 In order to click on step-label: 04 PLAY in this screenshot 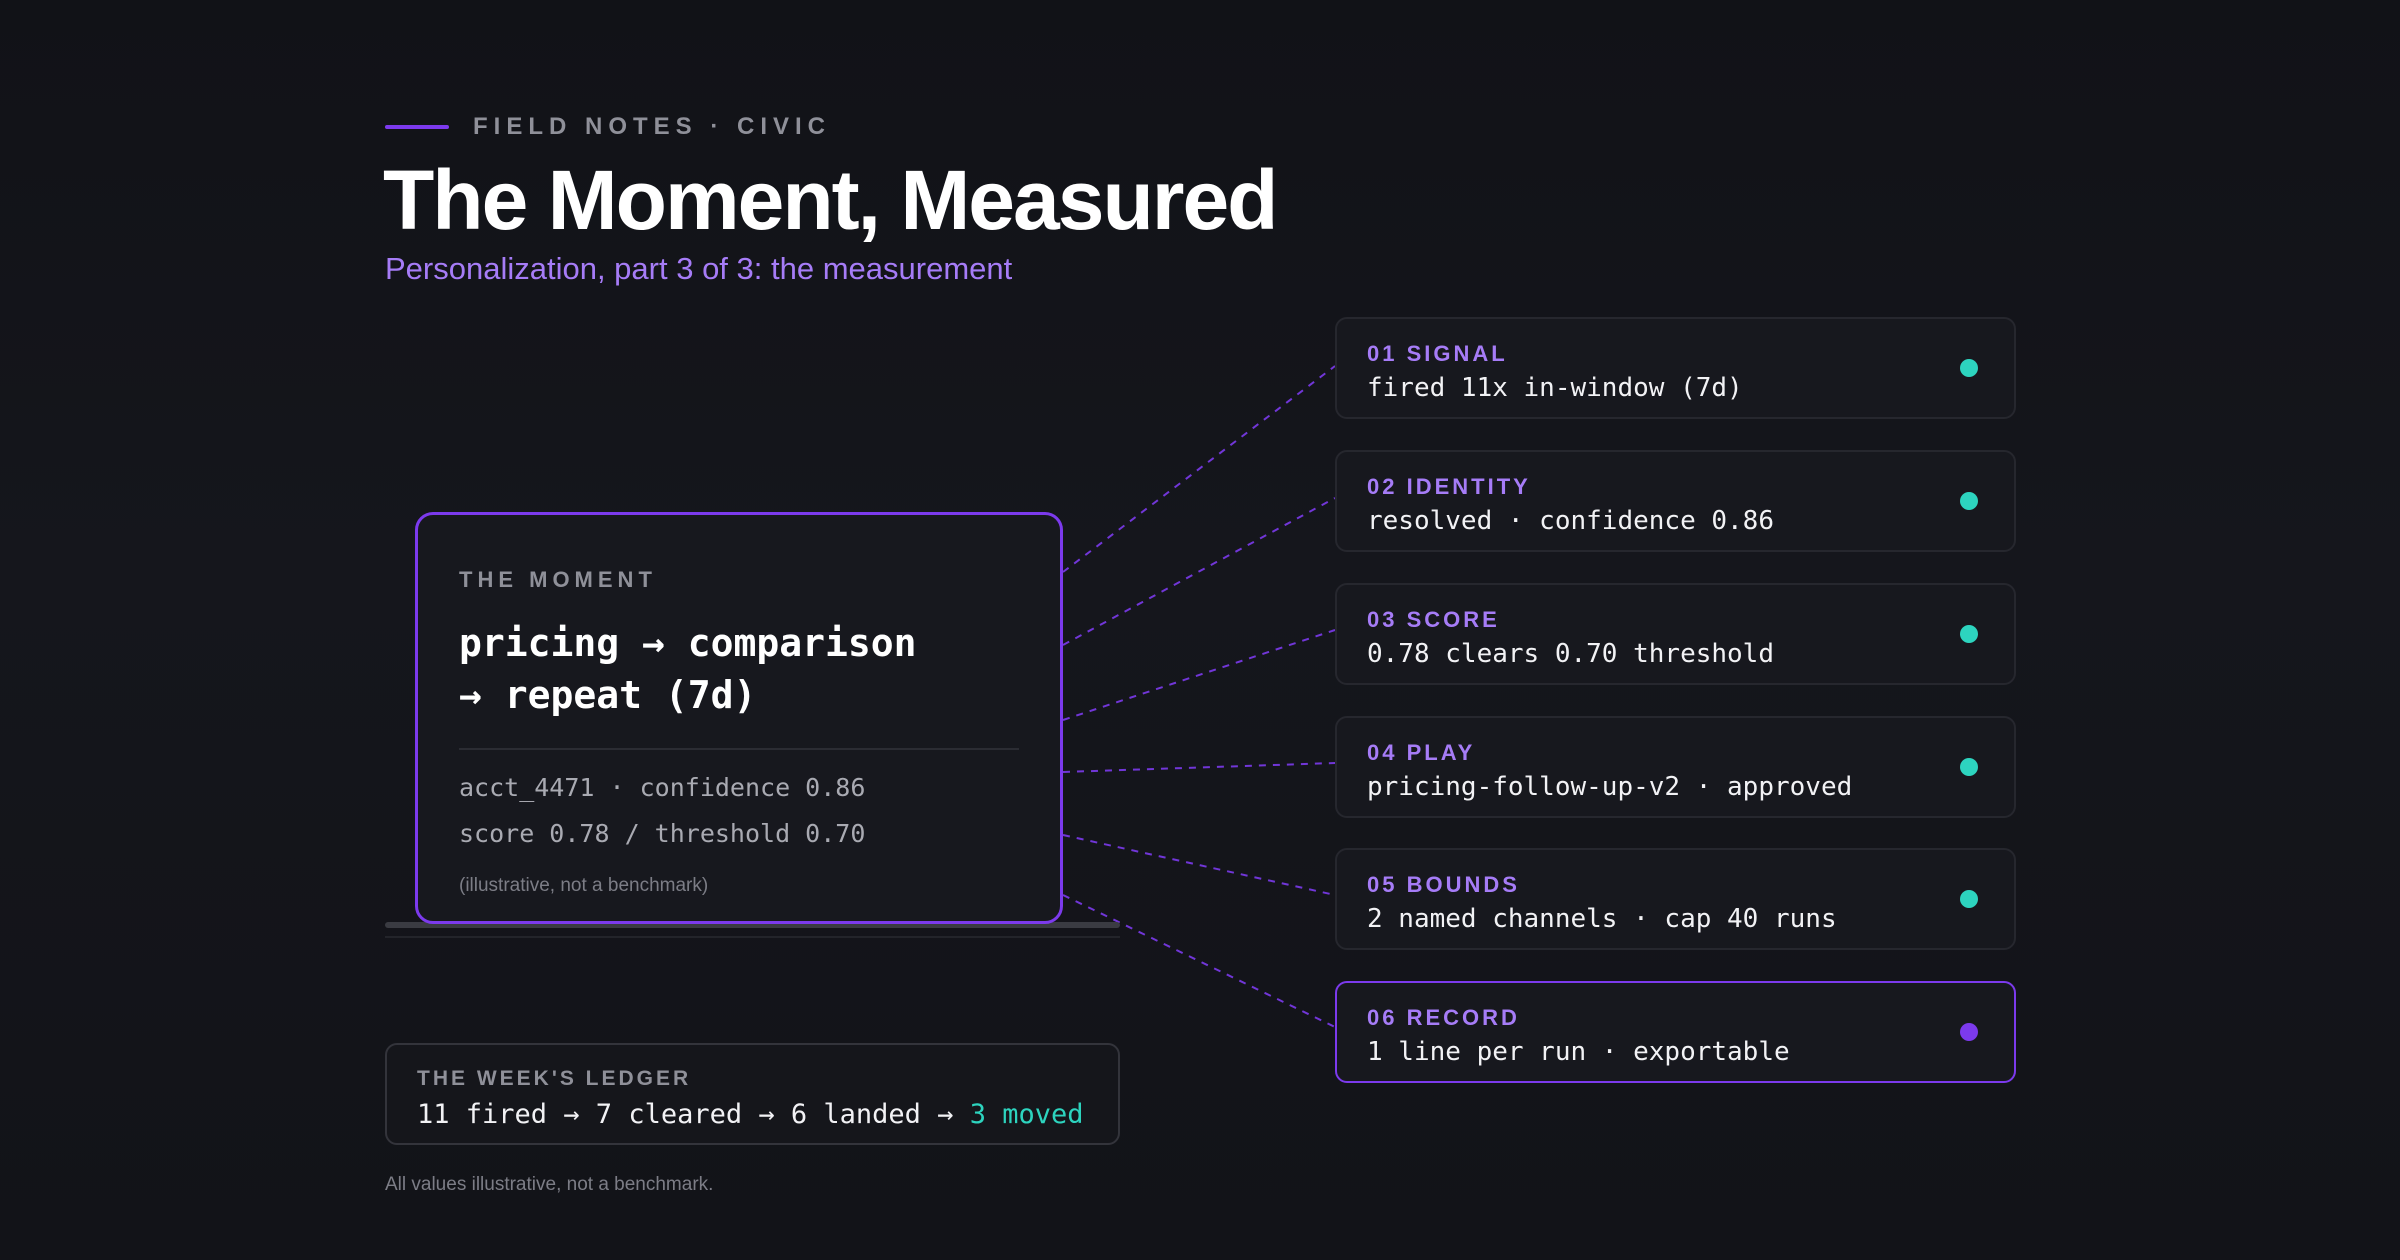, I will do `click(1421, 752)`.